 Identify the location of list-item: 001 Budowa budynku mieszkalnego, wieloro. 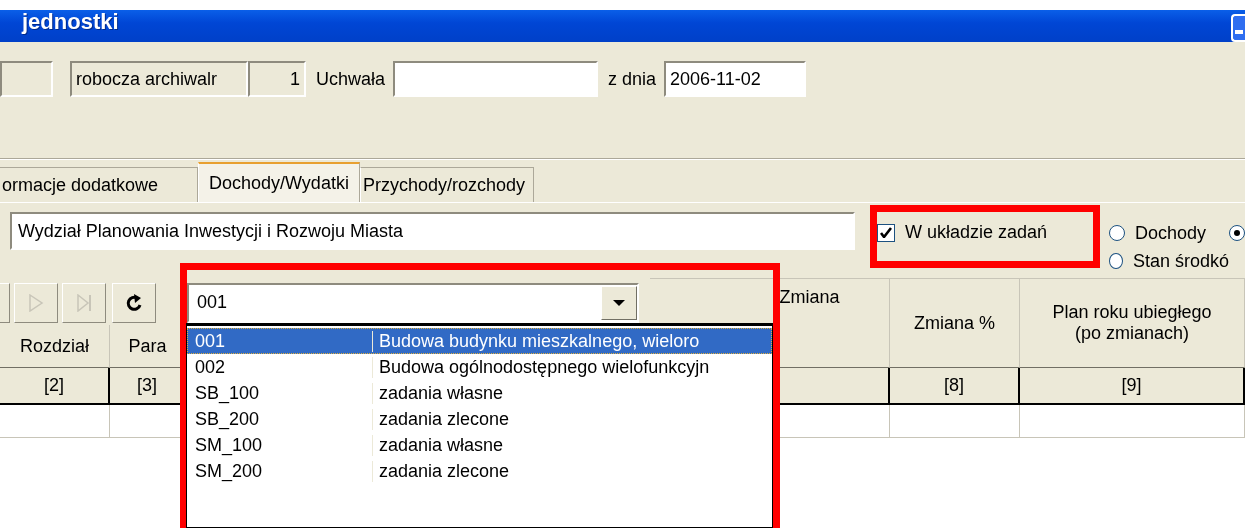
(479, 341).